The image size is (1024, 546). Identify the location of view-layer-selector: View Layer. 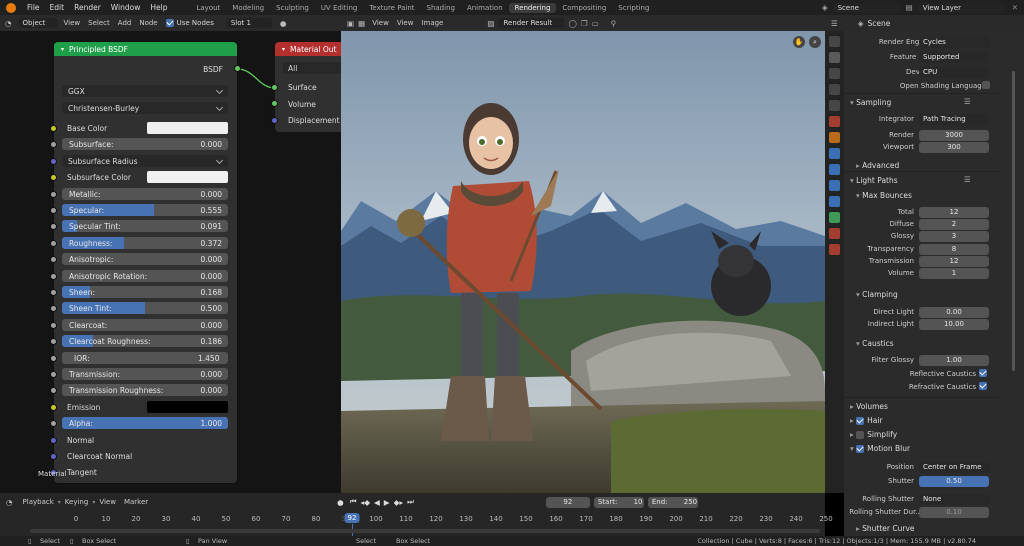
(960, 7).